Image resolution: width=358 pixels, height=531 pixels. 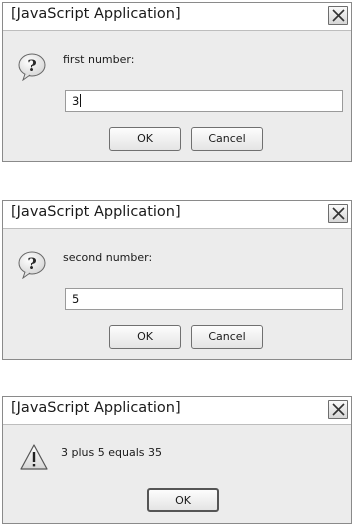 What do you see at coordinates (204, 299) in the screenshot?
I see `number-input: 5` at bounding box center [204, 299].